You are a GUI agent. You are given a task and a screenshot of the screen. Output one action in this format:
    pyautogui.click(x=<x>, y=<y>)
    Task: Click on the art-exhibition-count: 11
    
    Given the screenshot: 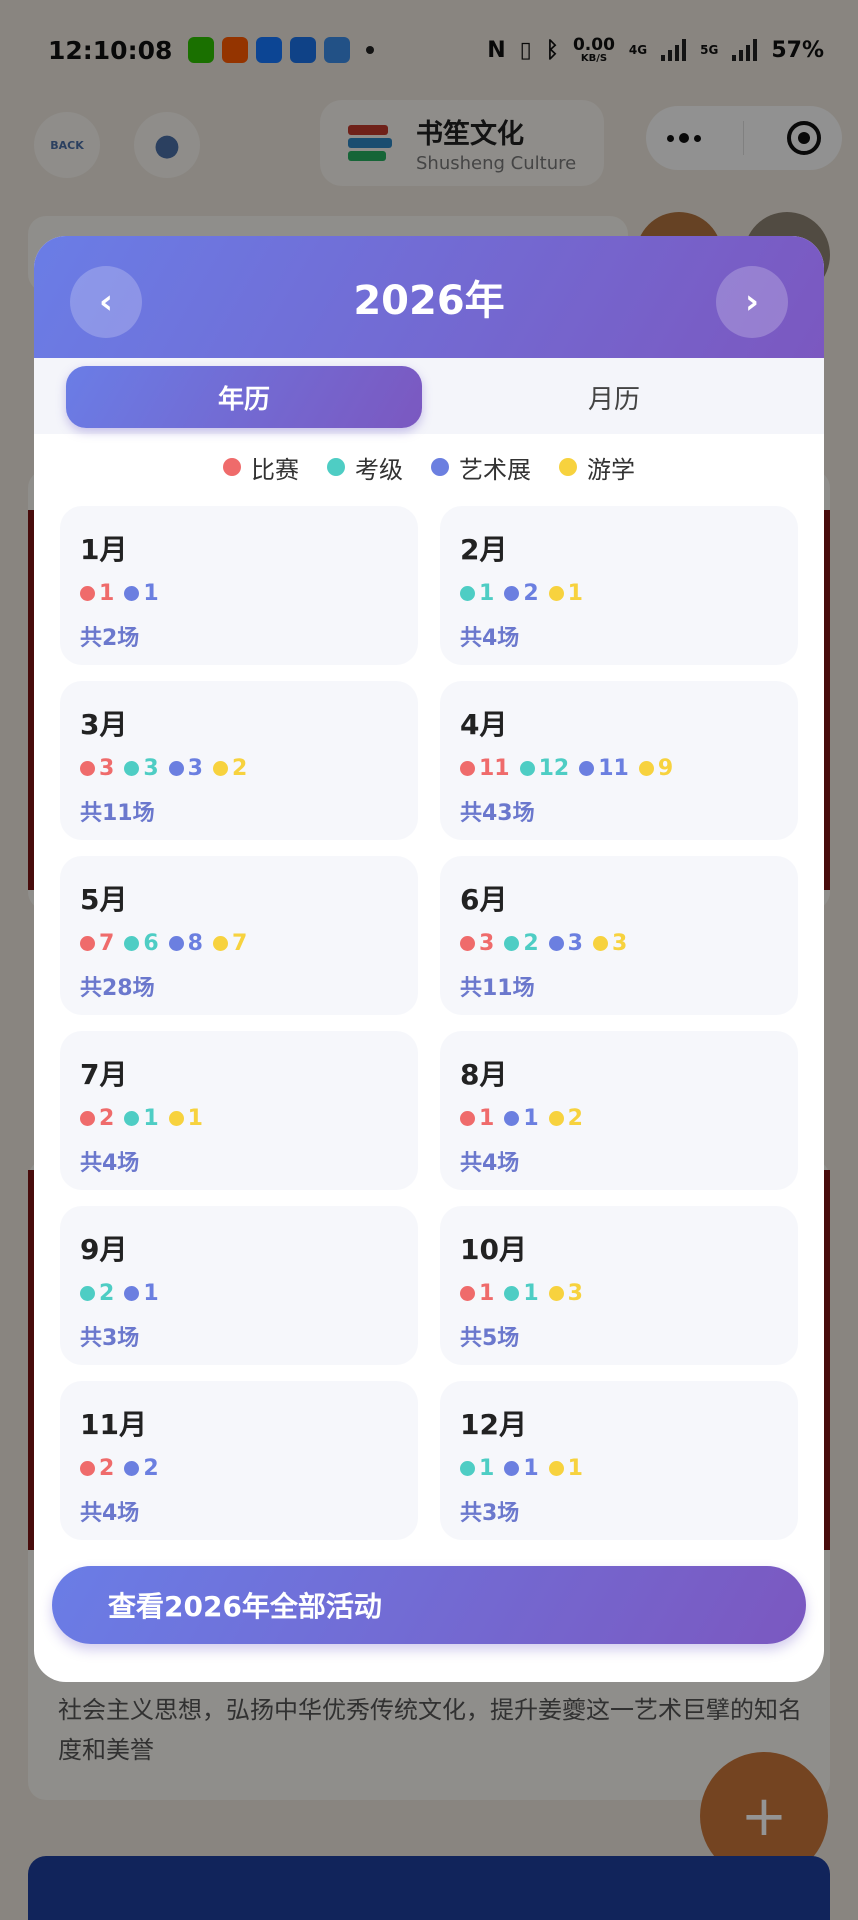 What is the action you would take?
    pyautogui.click(x=604, y=768)
    